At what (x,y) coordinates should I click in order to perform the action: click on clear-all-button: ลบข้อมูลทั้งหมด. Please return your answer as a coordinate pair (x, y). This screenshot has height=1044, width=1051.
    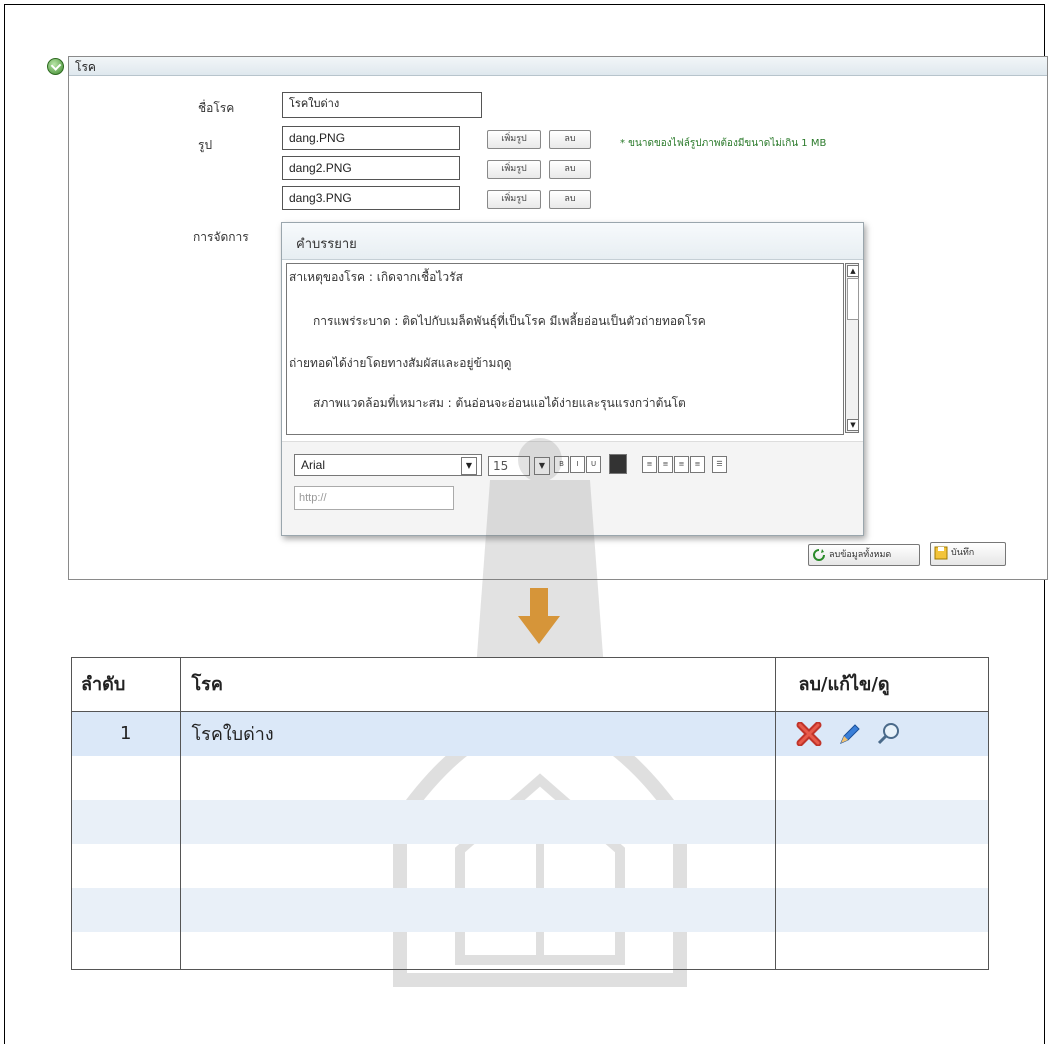
    Looking at the image, I should click on (864, 555).